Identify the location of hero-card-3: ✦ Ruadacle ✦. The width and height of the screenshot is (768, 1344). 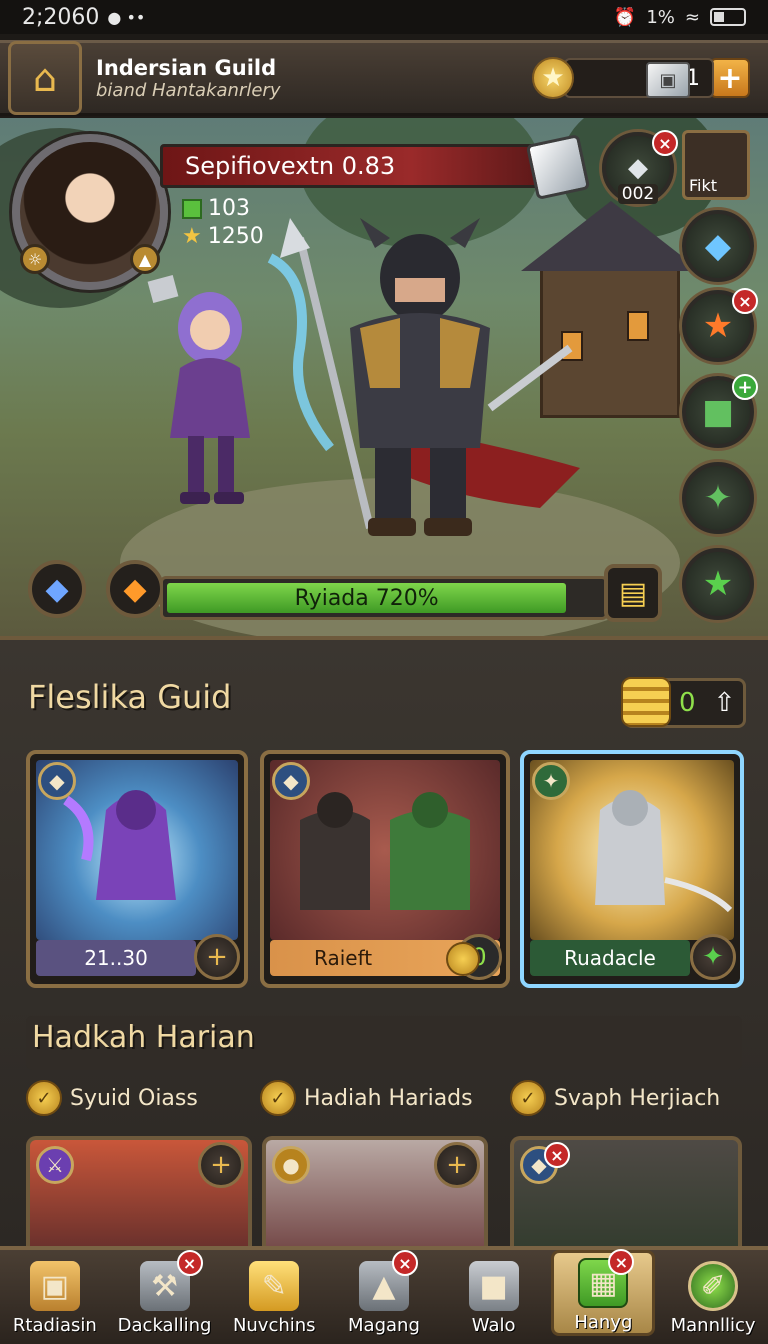
(632, 869).